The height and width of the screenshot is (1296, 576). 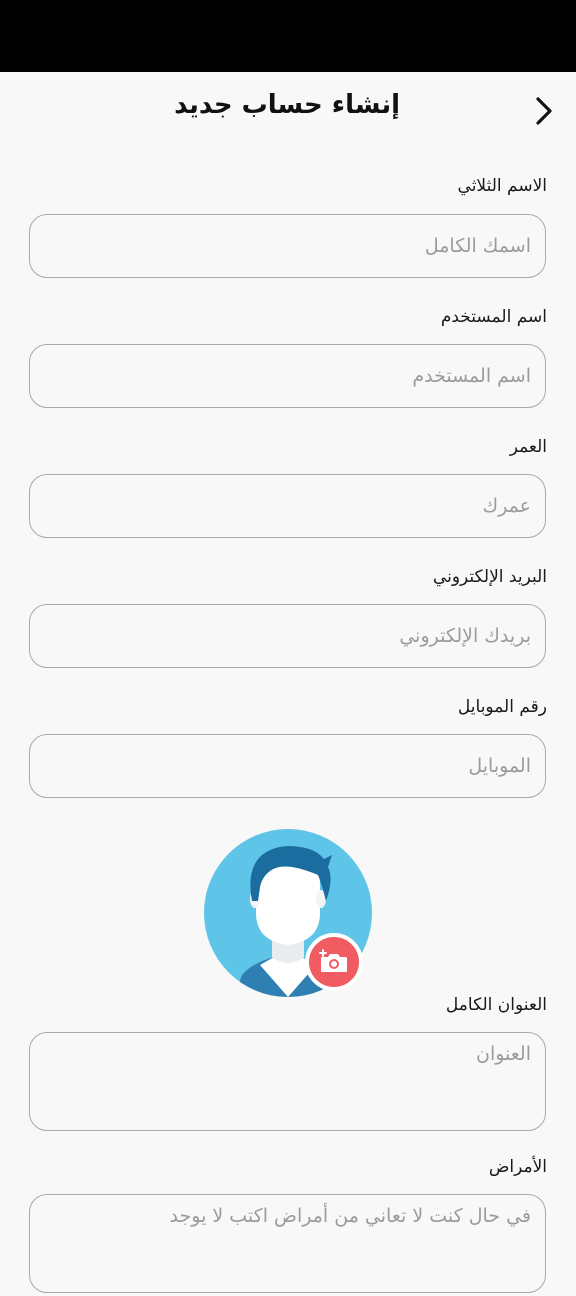 I want to click on email-input, so click(x=287, y=636).